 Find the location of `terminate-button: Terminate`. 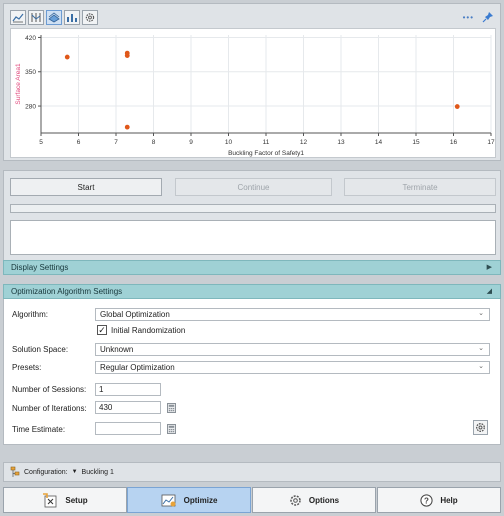

terminate-button: Terminate is located at coordinates (420, 187).